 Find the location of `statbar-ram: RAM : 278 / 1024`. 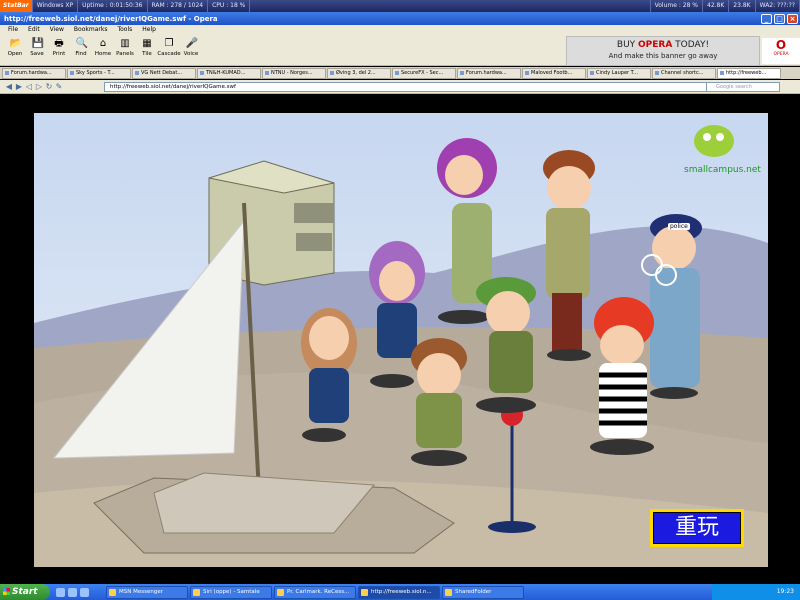

statbar-ram: RAM : 278 / 1024 is located at coordinates (178, 6).